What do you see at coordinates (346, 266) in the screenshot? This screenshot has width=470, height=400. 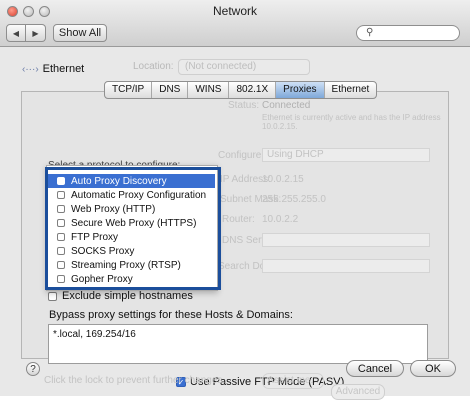 I see `search-domains-field` at bounding box center [346, 266].